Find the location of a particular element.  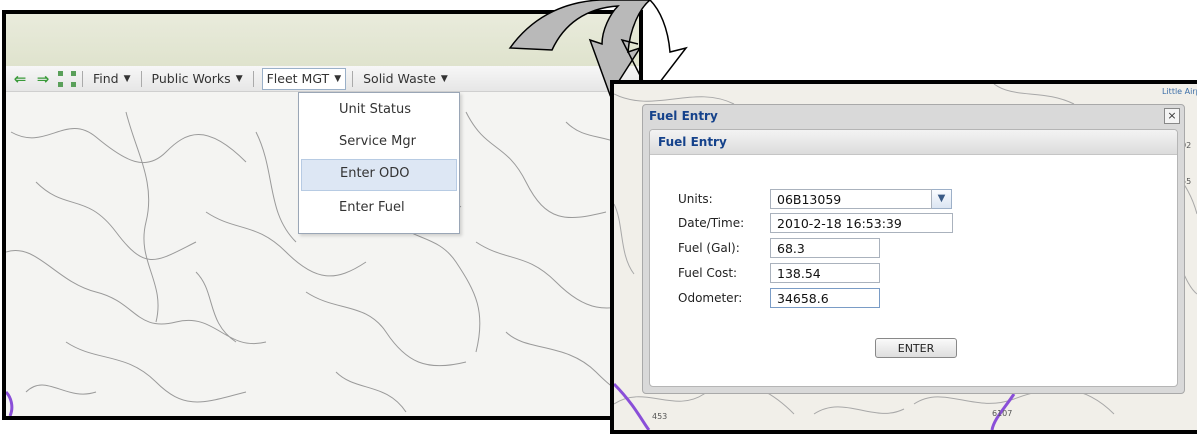

menu-public-works-label: Public Works is located at coordinates (191, 78).